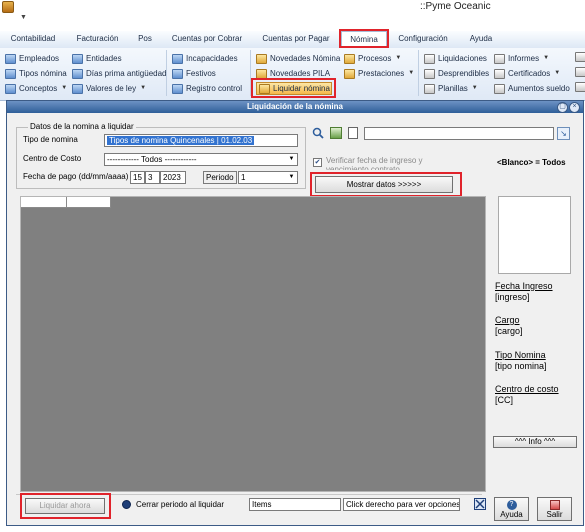  Describe the element at coordinates (455, 6) in the screenshot. I see `app-title: ::Pyme Oceanic` at that location.